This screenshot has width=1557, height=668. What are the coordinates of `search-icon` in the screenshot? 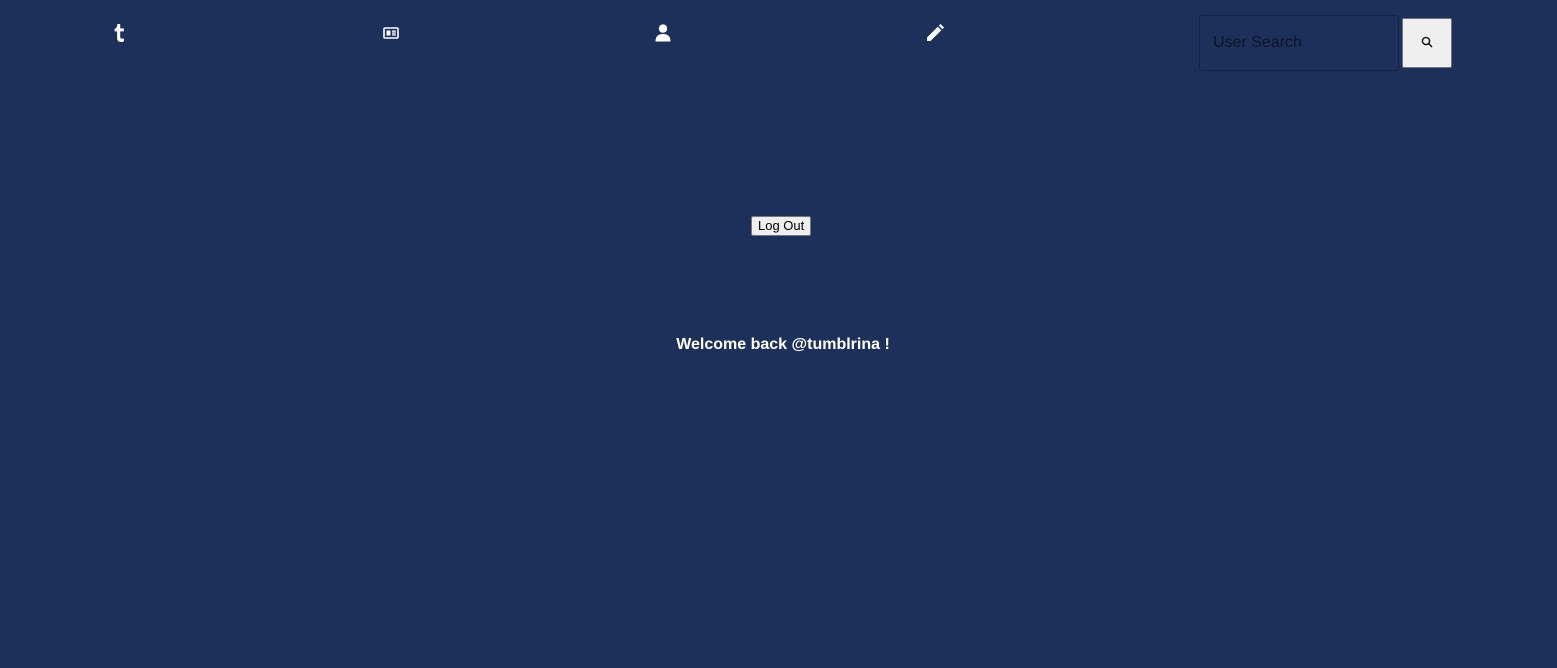 It's located at (1427, 43).